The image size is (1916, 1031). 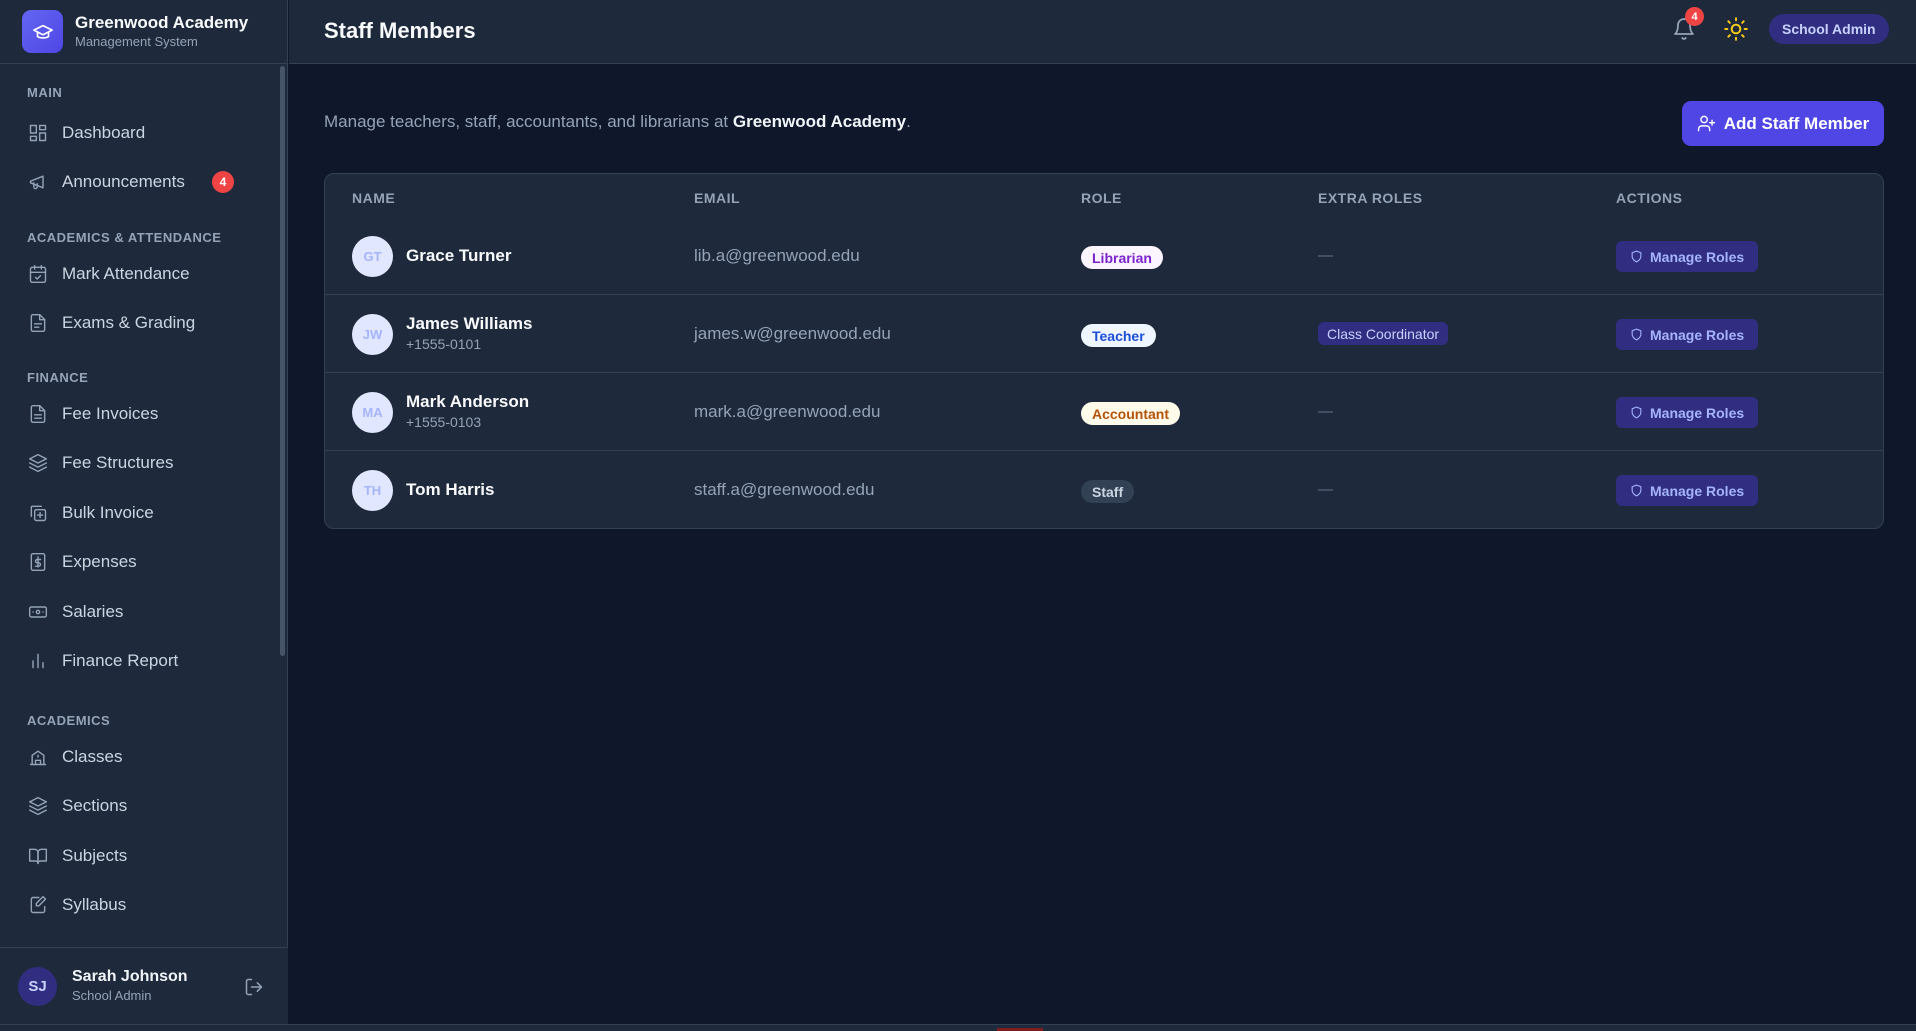 I want to click on user-plus-icon, so click(x=1706, y=123).